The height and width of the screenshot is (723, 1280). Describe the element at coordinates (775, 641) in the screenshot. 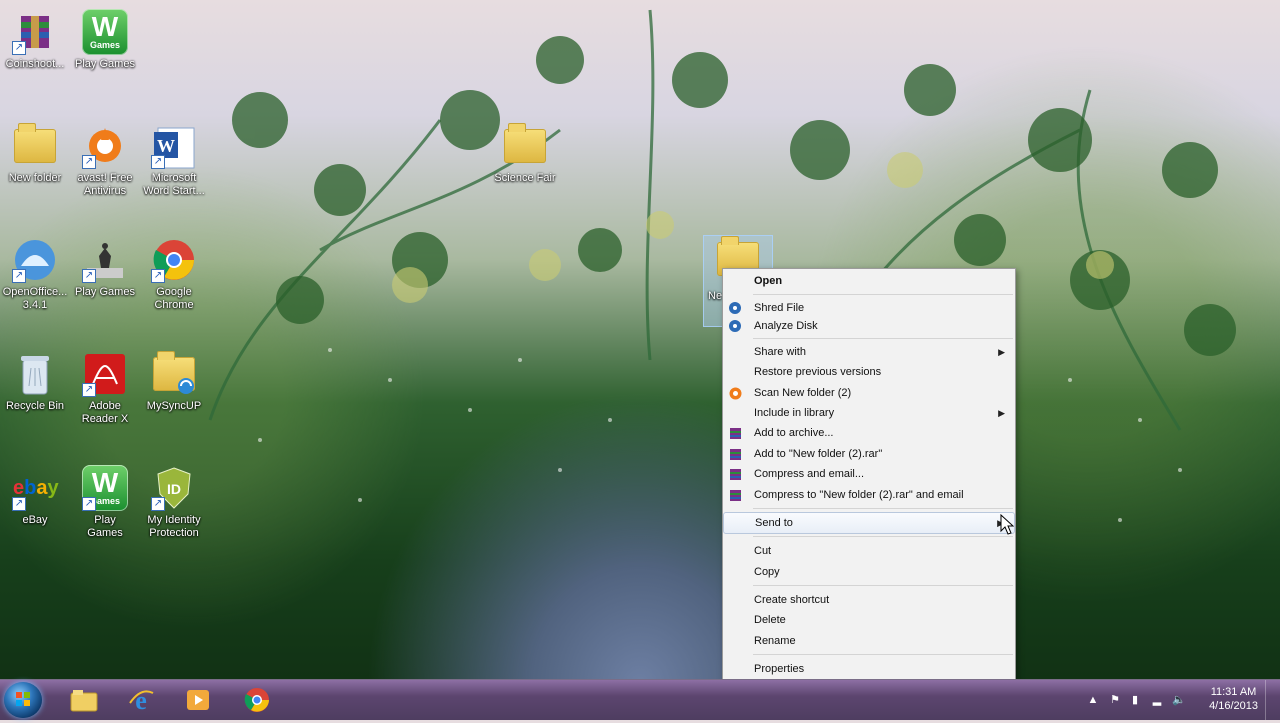

I see `menu-item-label: Rename` at that location.